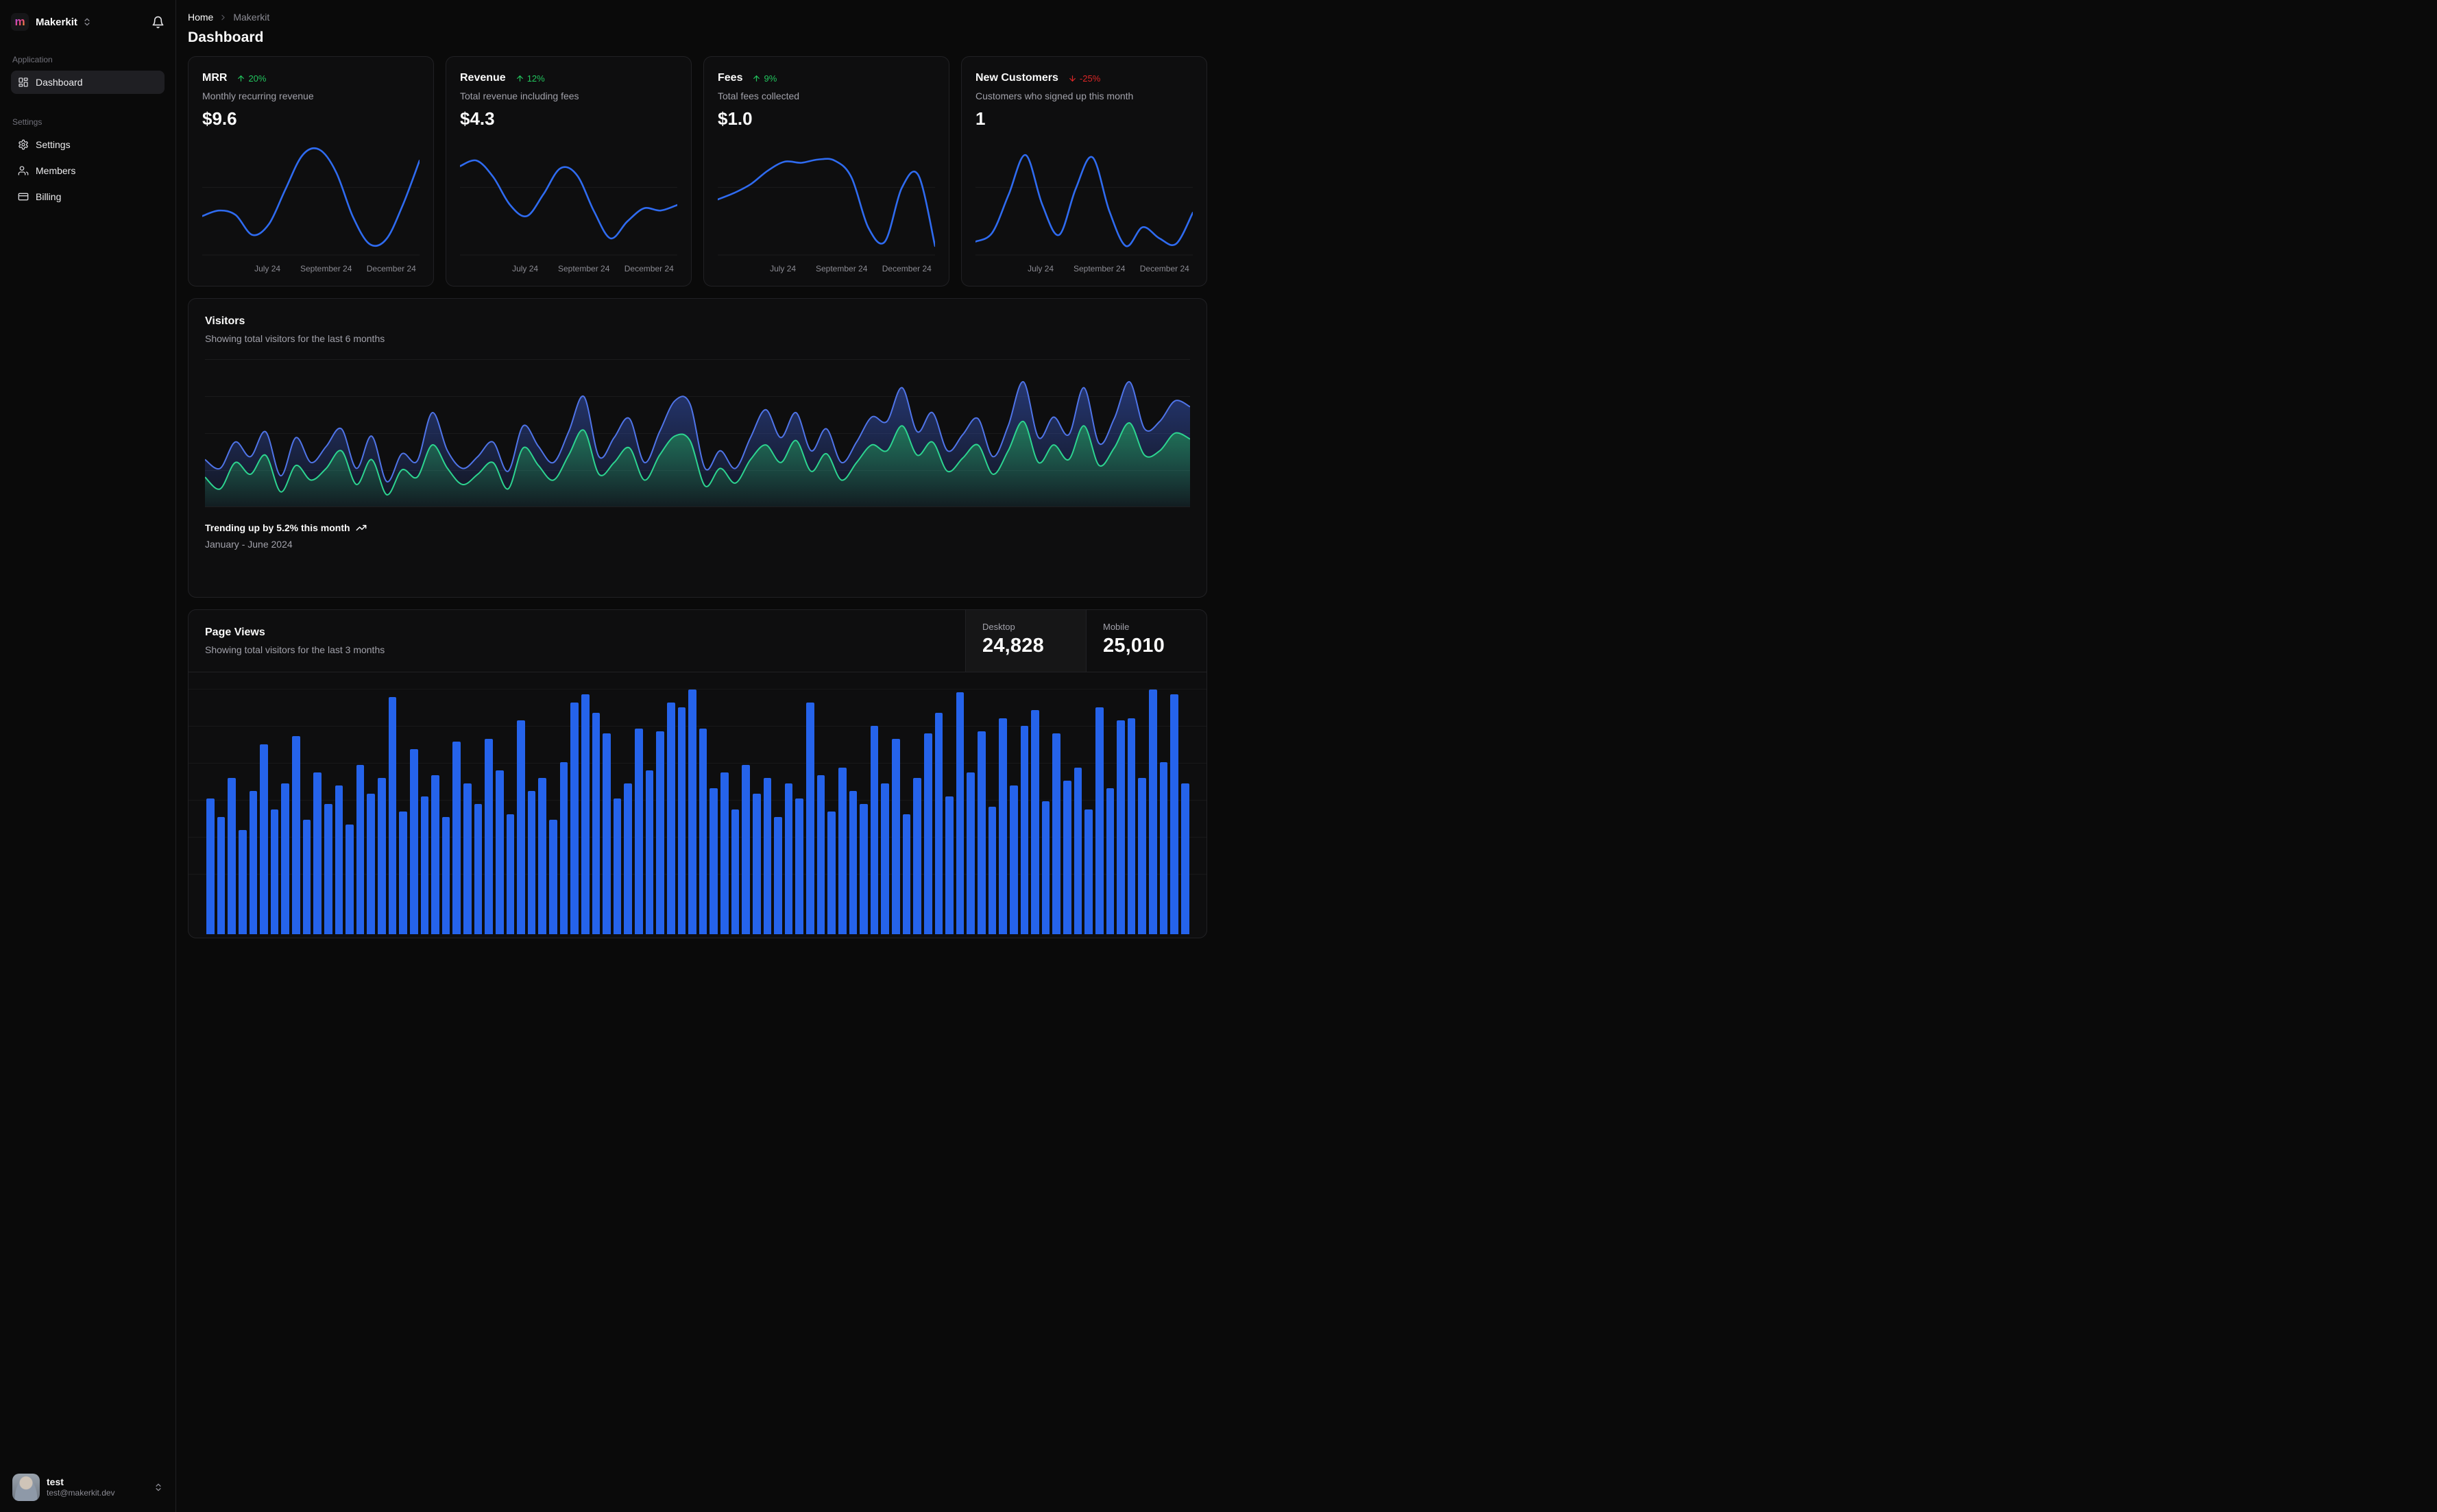 The height and width of the screenshot is (1512, 2437). I want to click on trend-badge: 12%, so click(530, 78).